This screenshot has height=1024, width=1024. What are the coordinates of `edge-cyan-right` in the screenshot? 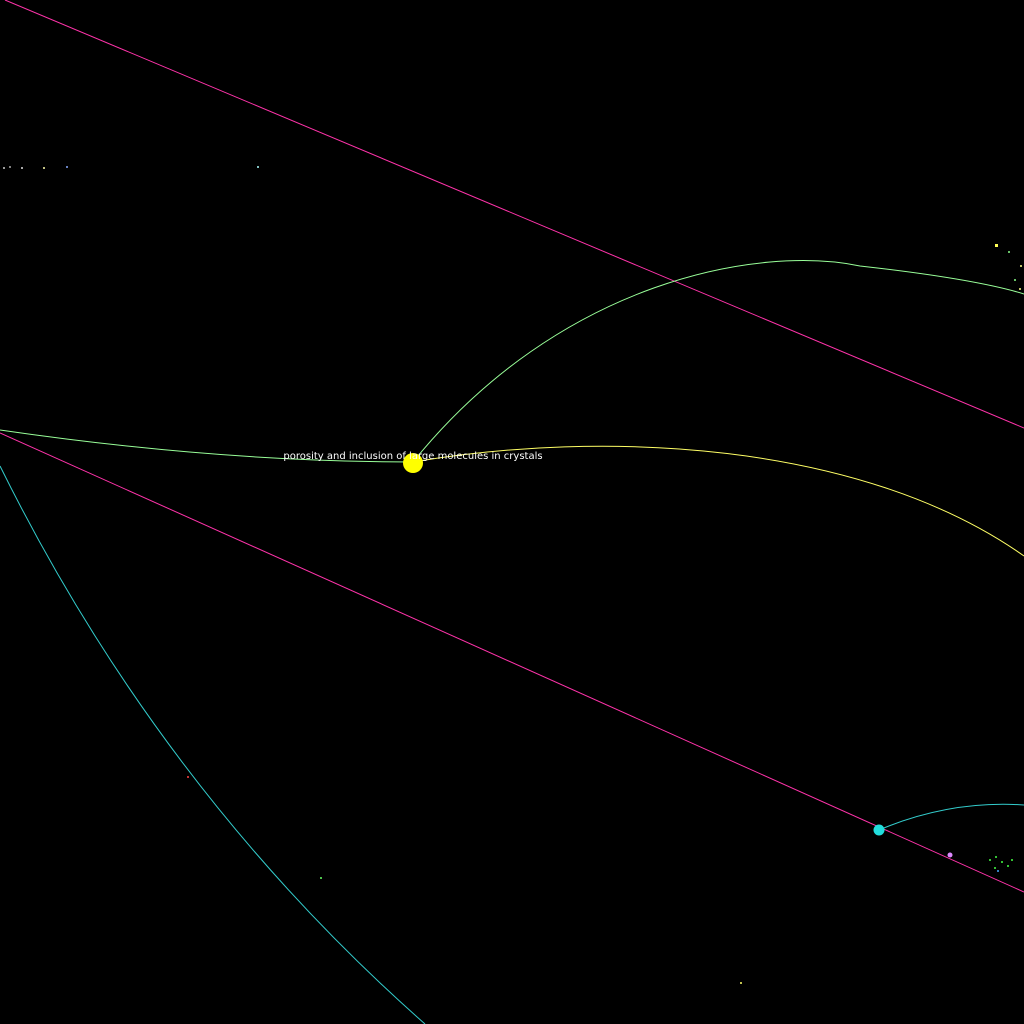 It's located at (951, 817).